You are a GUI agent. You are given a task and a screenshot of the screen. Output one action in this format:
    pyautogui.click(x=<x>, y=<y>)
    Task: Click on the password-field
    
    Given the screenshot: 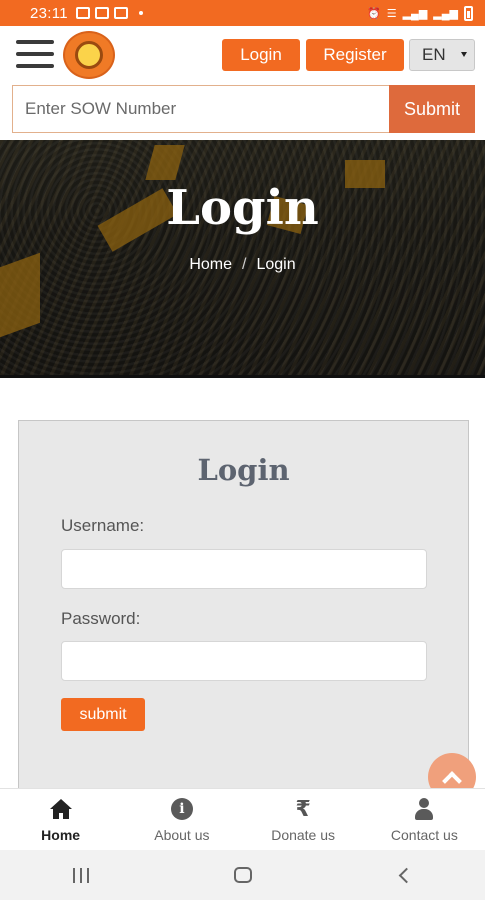 What is the action you would take?
    pyautogui.click(x=244, y=661)
    